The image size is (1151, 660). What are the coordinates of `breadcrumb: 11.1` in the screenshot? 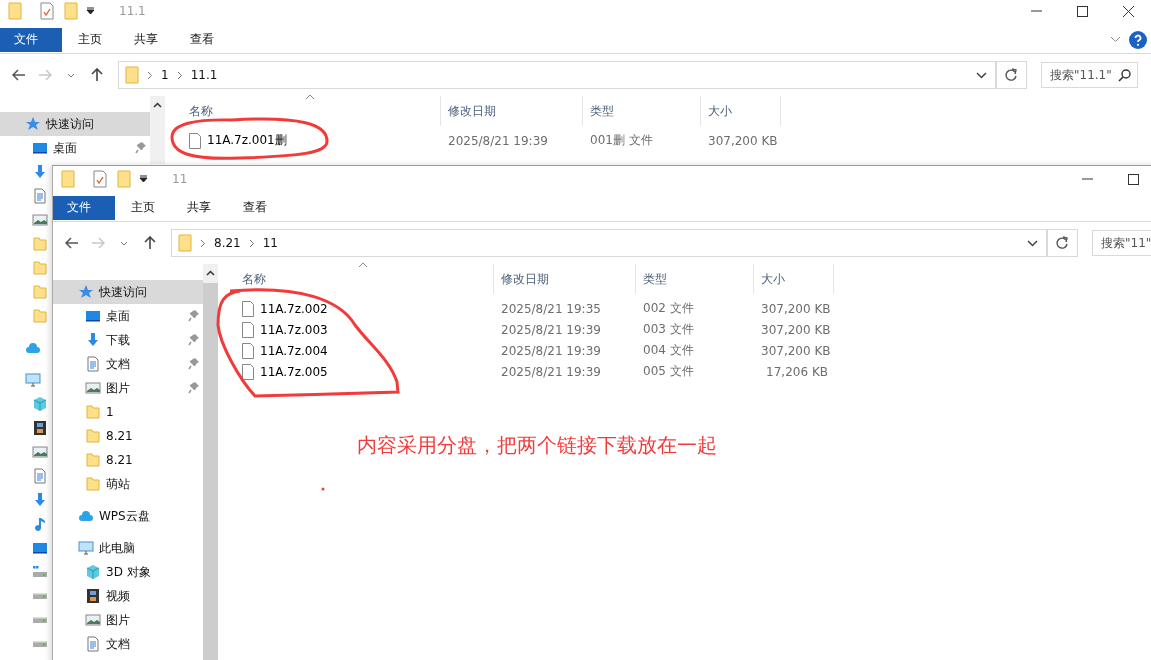 It's located at (204, 75).